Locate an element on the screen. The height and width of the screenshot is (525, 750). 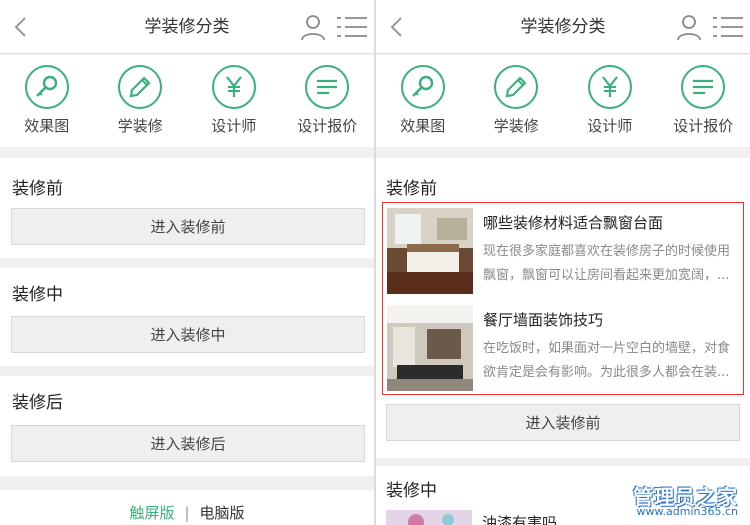
article-title: 餐厅墙面装饰技巧 is located at coordinates (543, 320).